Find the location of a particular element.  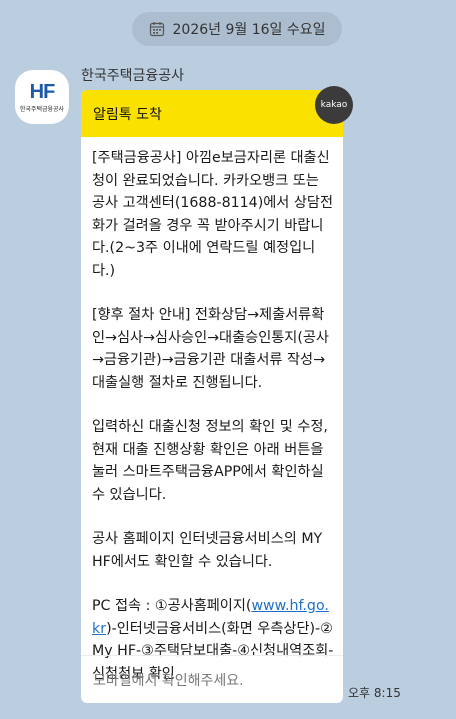

avatar-logo-text: 한국주택금융공사 is located at coordinates (42, 109).